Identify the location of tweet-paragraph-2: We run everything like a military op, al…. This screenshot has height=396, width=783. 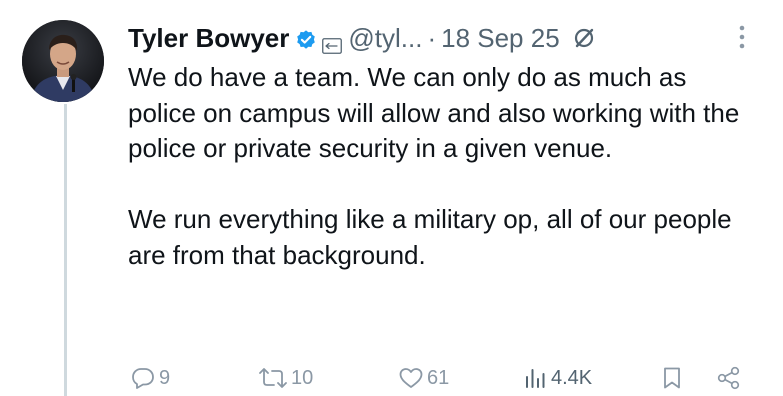
(430, 237).